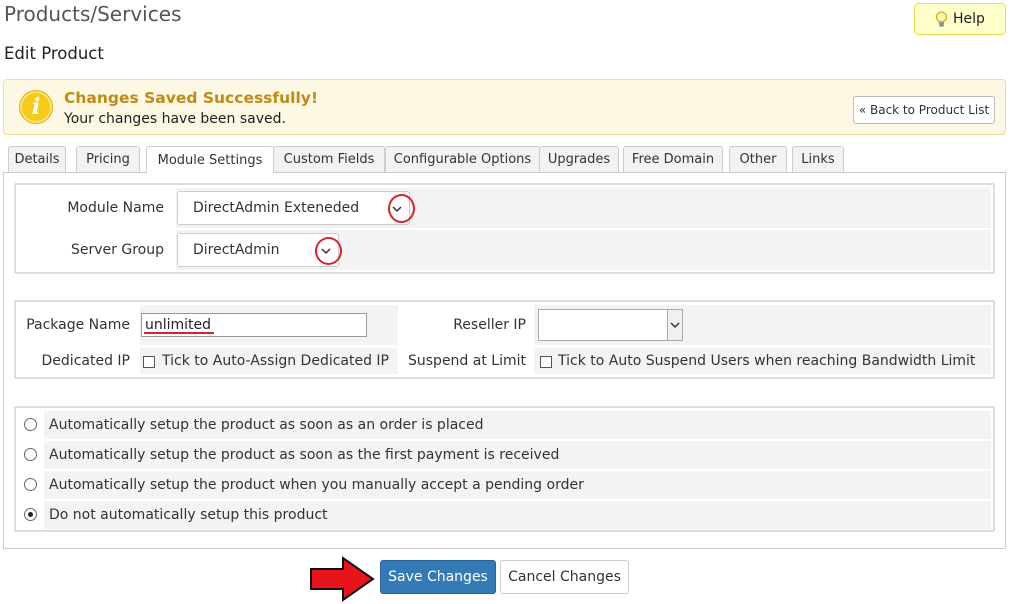 The image size is (1012, 604). Describe the element at coordinates (210, 159) in the screenshot. I see `tab-module-settings: Module Settings` at that location.